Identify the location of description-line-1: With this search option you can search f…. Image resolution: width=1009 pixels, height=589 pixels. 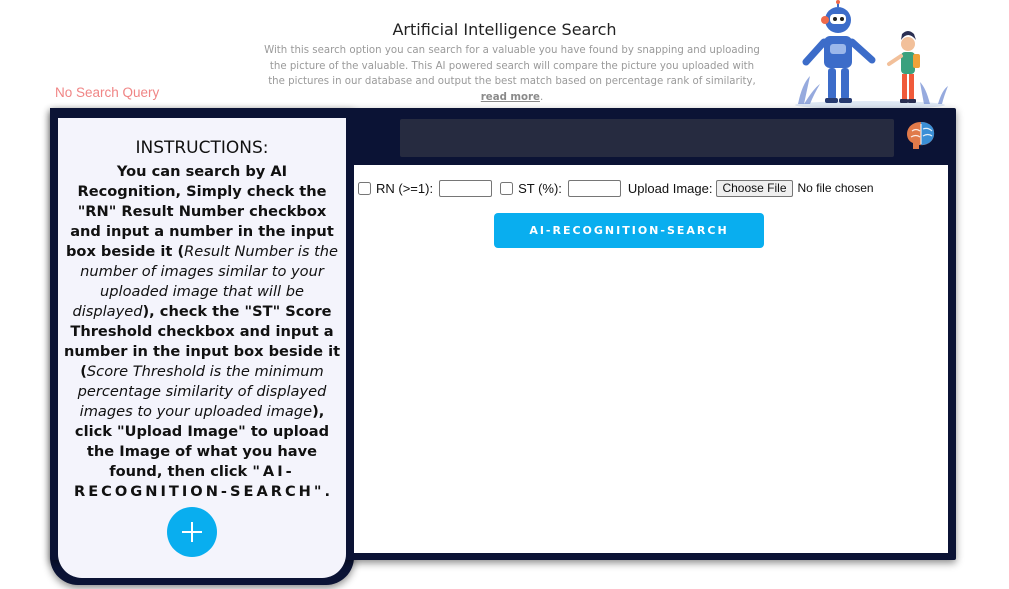
(512, 50).